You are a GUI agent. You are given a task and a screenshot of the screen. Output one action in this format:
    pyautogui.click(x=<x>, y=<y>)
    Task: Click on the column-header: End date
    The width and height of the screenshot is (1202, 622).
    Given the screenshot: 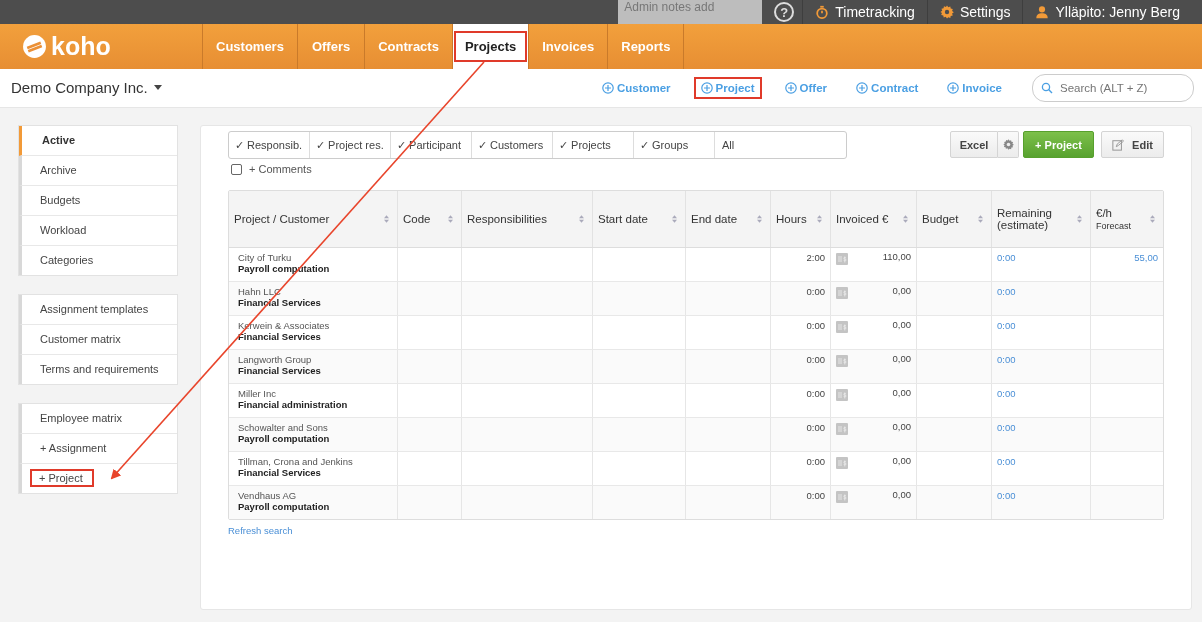 What is the action you would take?
    pyautogui.click(x=728, y=219)
    